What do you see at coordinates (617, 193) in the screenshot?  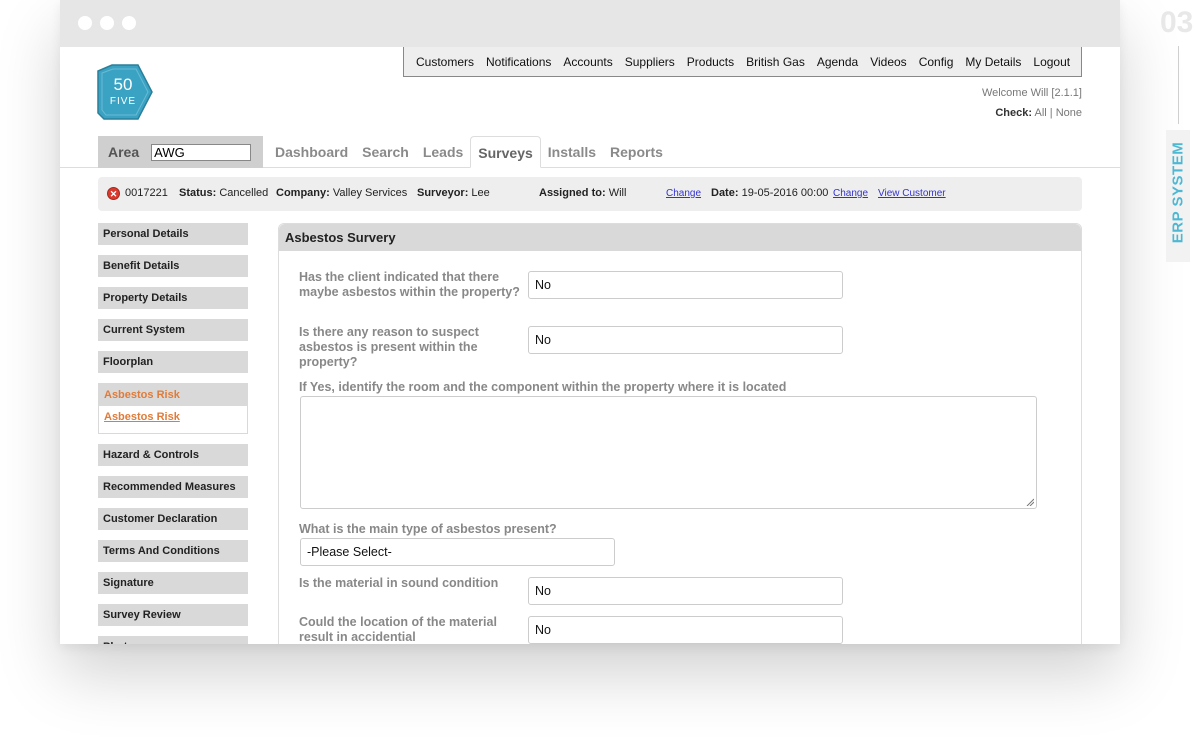 I see `assigned-value: Will` at bounding box center [617, 193].